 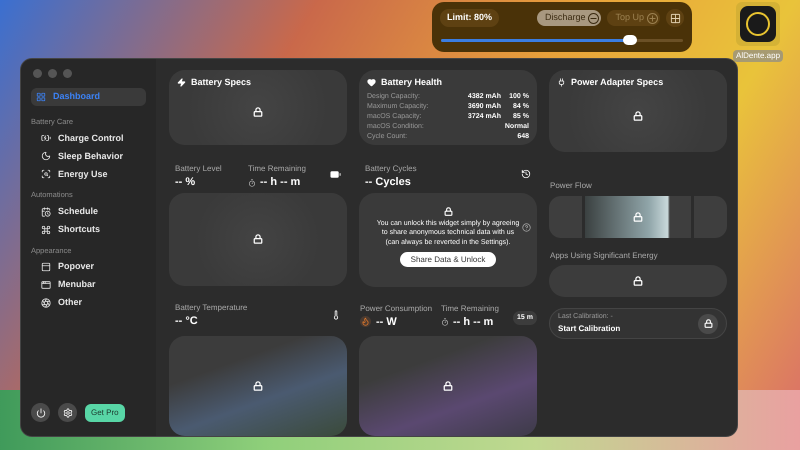 I want to click on sidebar-item: Menubar, so click(x=88, y=285).